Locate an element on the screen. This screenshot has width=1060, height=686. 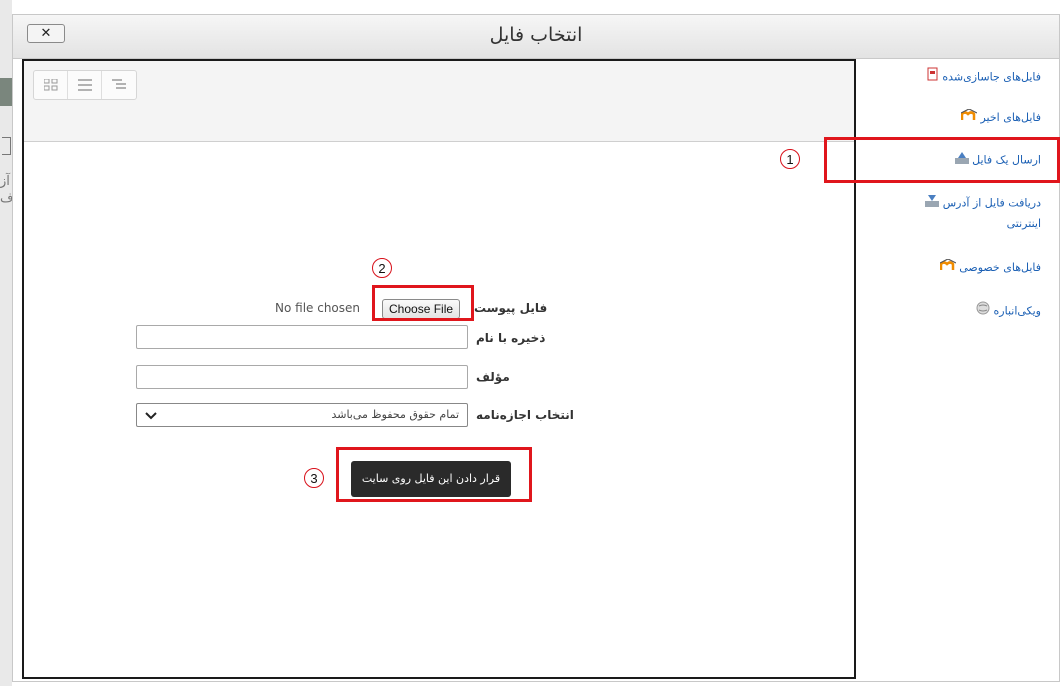
download-url-icon is located at coordinates (932, 203).